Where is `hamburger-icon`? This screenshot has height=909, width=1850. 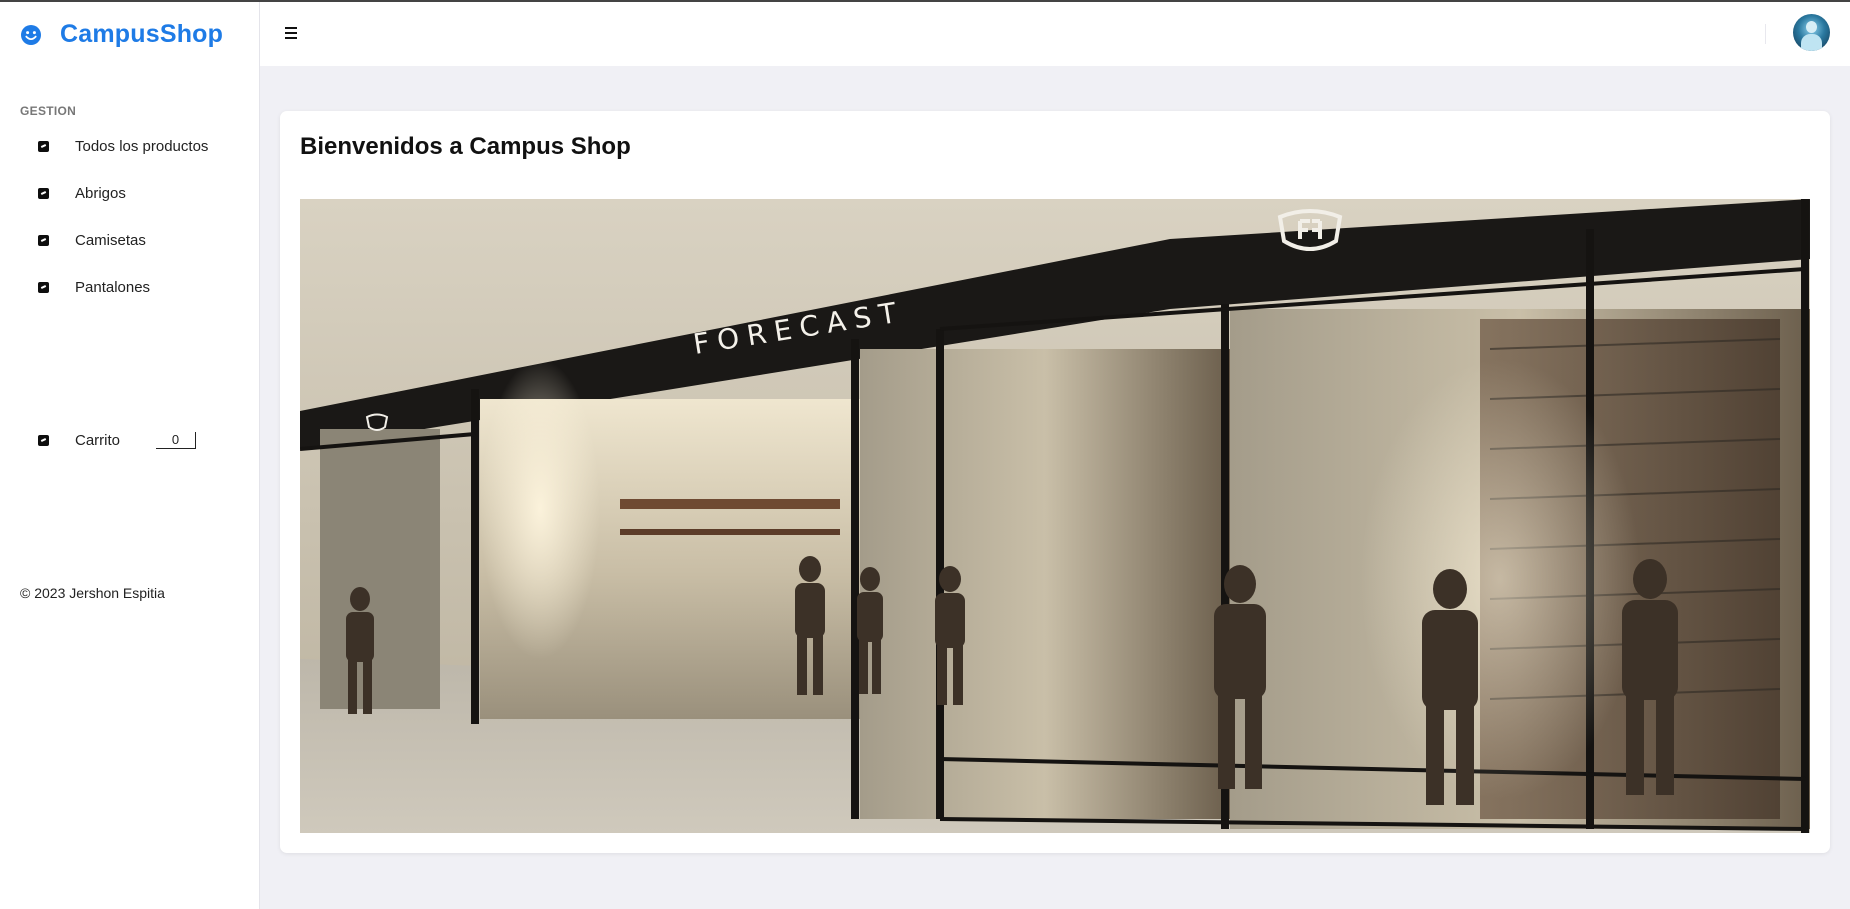
hamburger-icon is located at coordinates (291, 32).